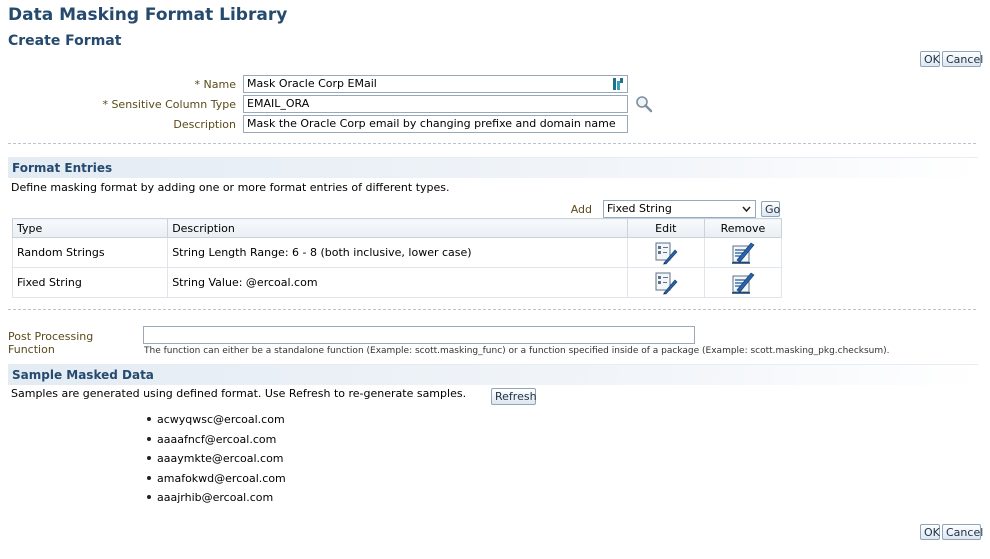 The image size is (990, 559). What do you see at coordinates (215, 443) in the screenshot?
I see `list-item: aaaafncf@ercoal.com` at bounding box center [215, 443].